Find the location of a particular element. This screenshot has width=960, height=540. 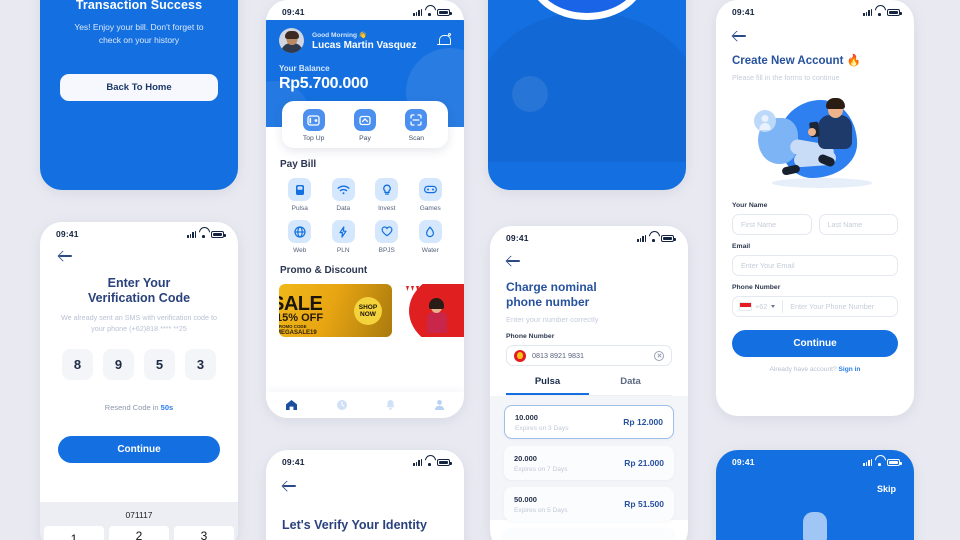

tab-profile is located at coordinates (439, 405).